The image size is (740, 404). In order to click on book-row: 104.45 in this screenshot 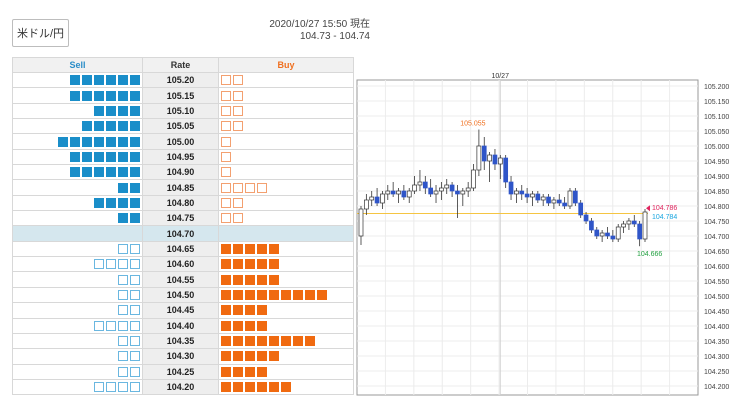, I will do `click(183, 310)`.